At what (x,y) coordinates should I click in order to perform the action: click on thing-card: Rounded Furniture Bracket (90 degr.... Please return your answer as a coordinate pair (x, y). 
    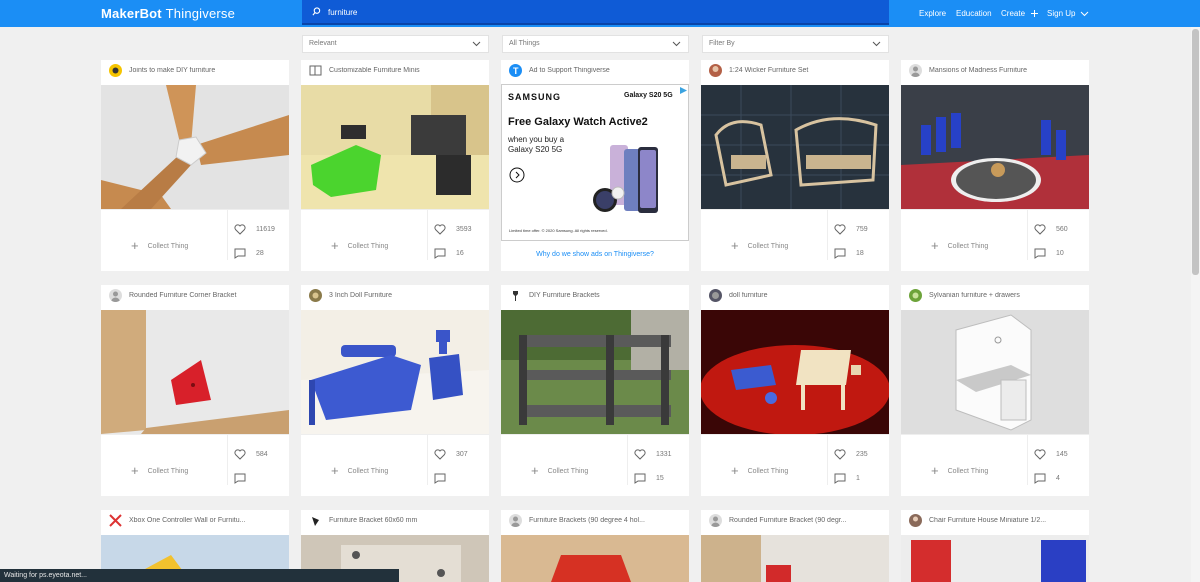
    Looking at the image, I should click on (795, 546).